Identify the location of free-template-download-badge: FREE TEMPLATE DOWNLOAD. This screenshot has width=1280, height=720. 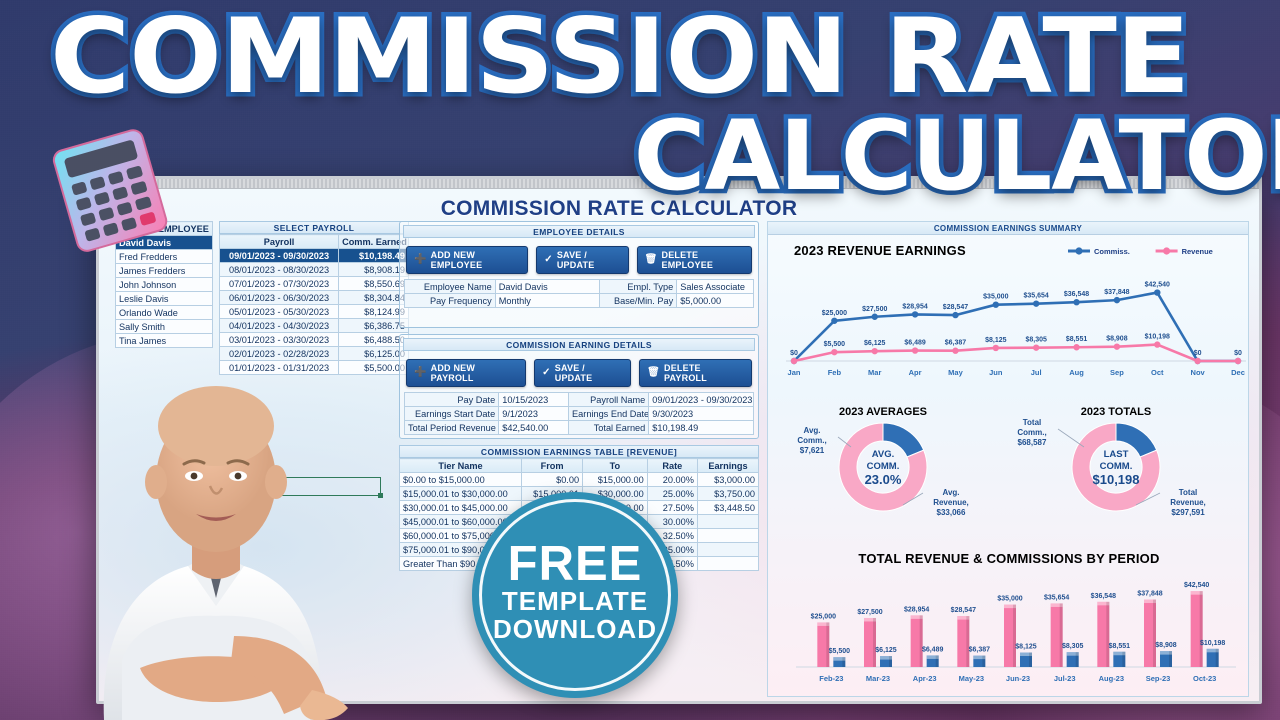
(575, 595).